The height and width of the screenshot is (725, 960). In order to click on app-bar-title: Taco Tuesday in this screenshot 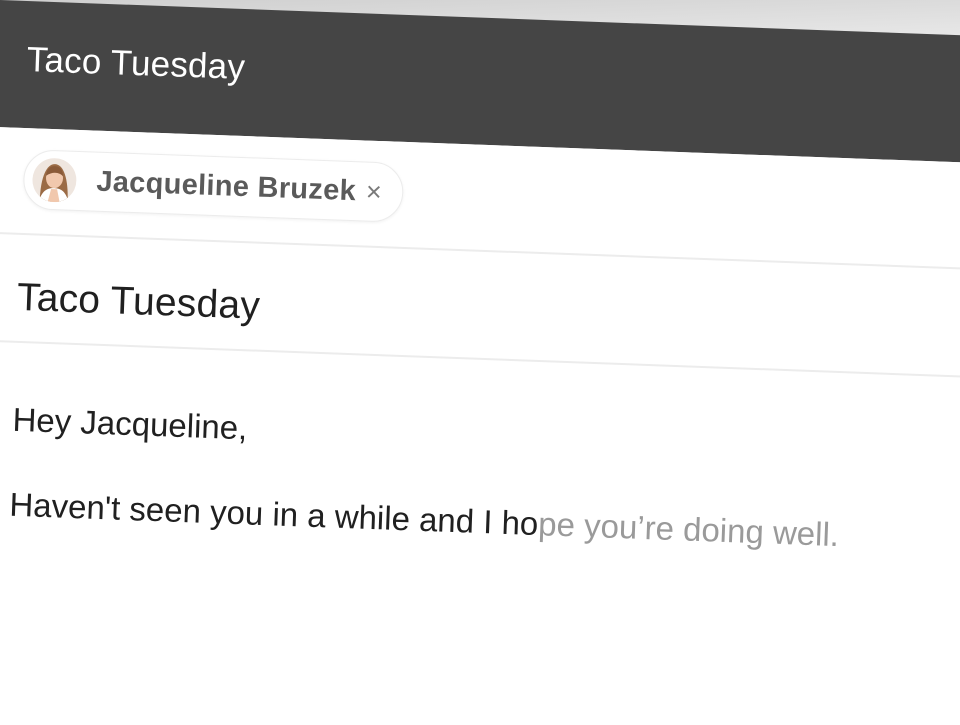, I will do `click(136, 64)`.